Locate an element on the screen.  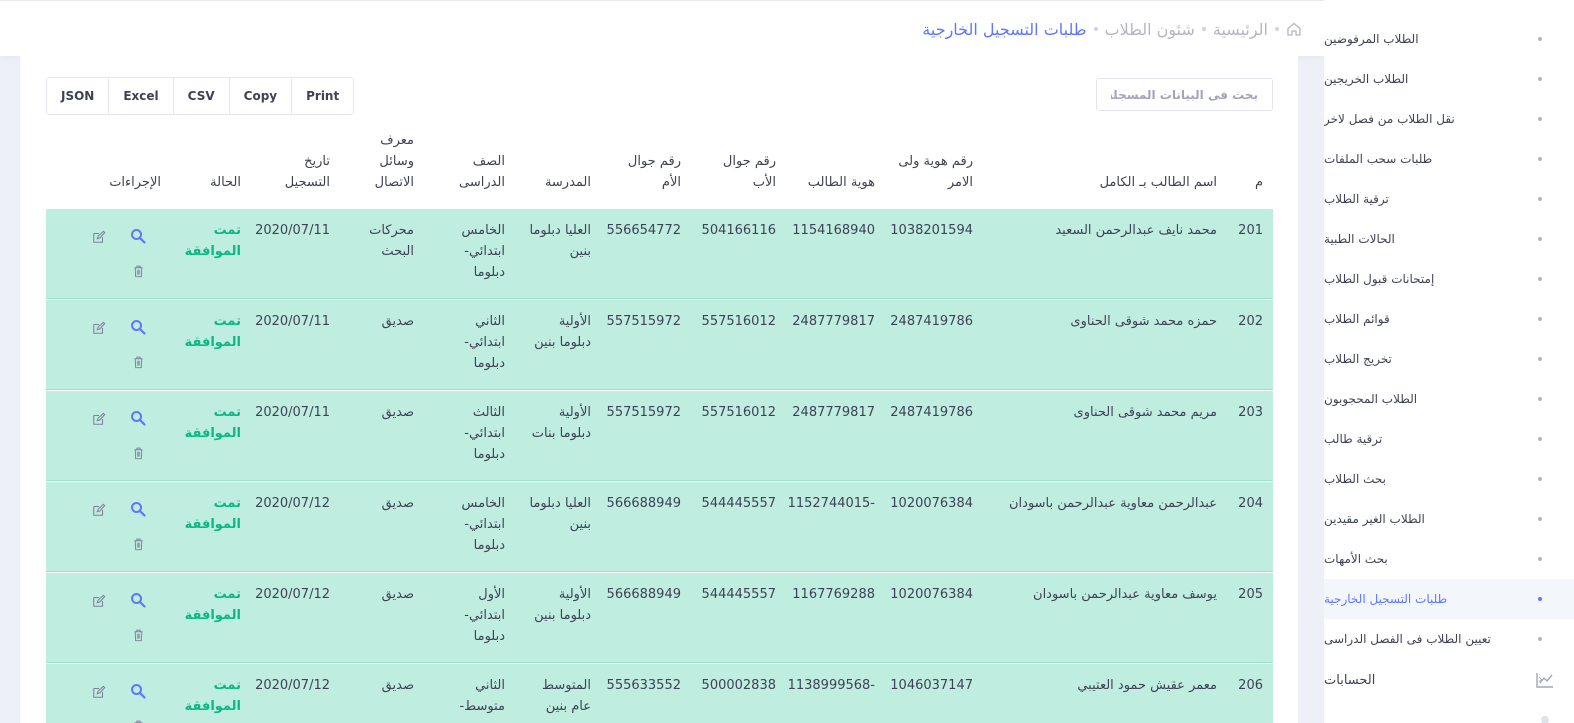
sidebar-section-label: الحسابات is located at coordinates (1350, 680).